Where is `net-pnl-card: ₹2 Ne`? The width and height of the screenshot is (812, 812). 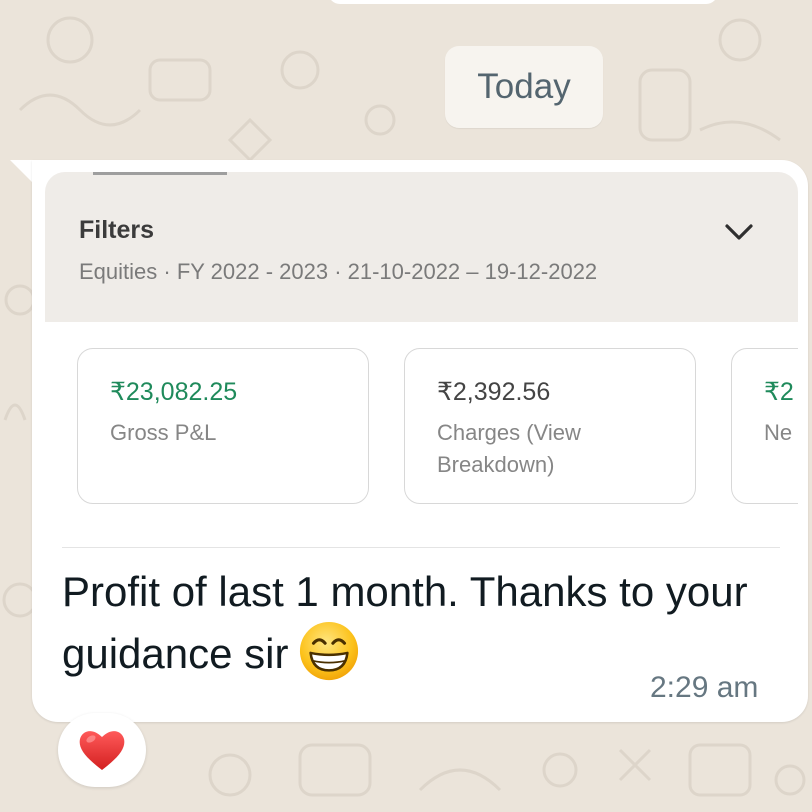 net-pnl-card: ₹2 Ne is located at coordinates (764, 426).